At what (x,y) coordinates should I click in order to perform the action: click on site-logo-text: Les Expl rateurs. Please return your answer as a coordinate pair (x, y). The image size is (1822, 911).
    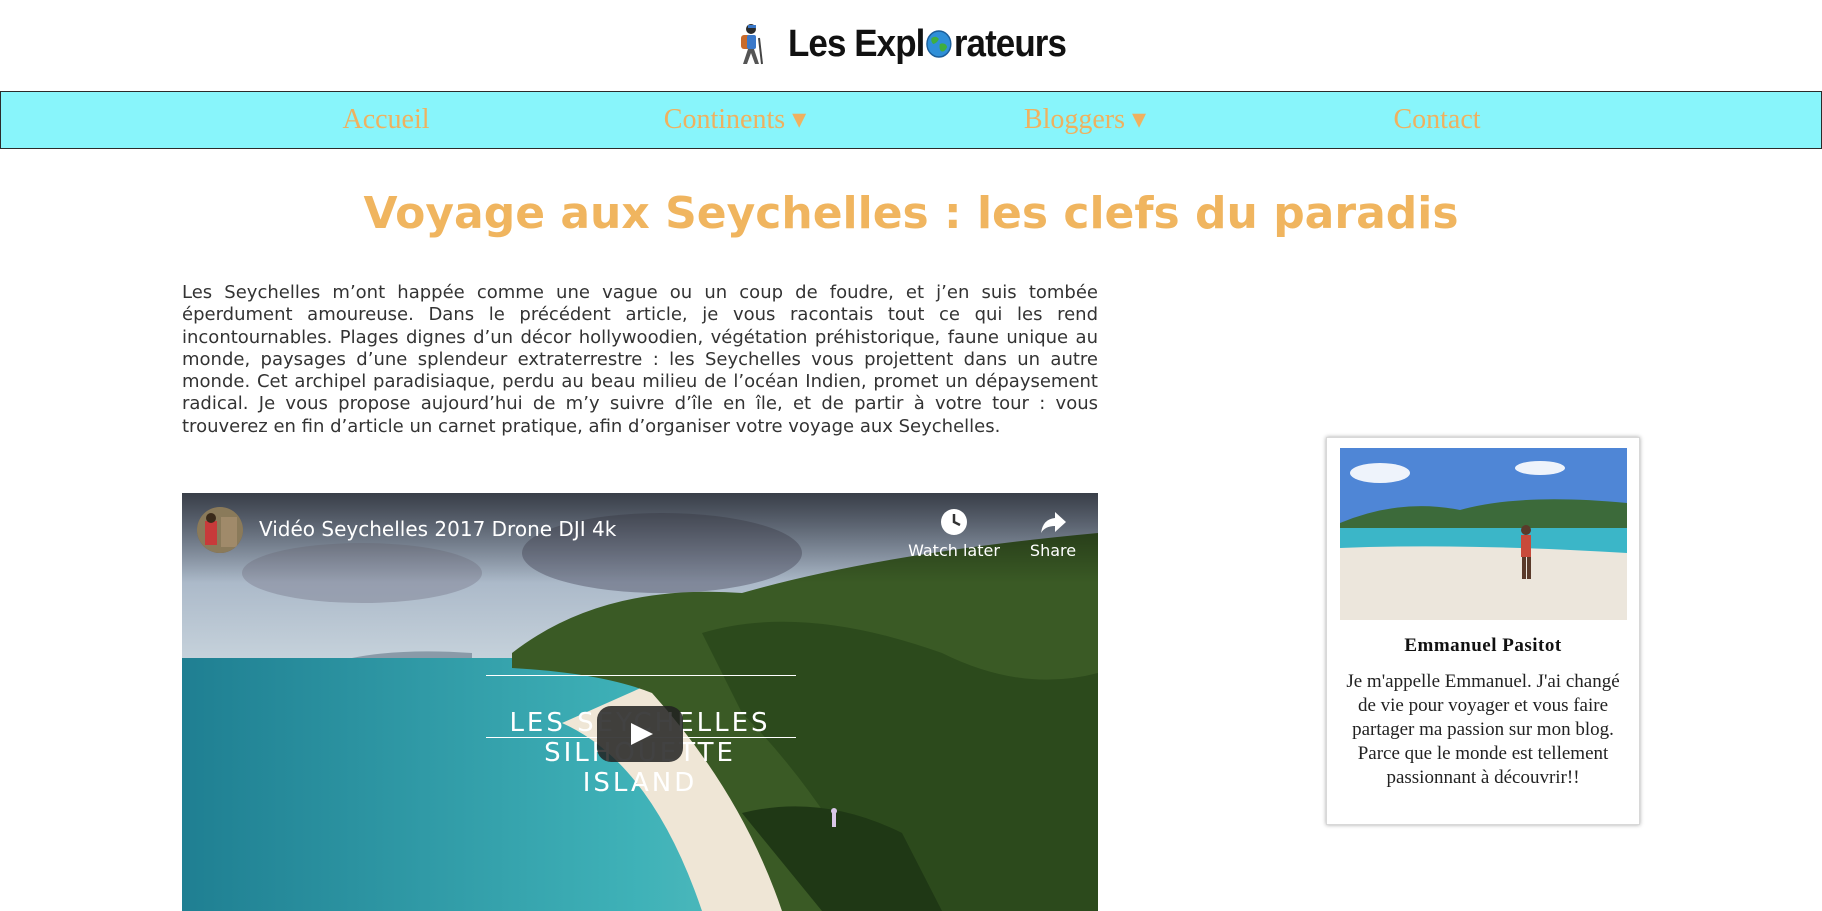
    Looking at the image, I should click on (927, 44).